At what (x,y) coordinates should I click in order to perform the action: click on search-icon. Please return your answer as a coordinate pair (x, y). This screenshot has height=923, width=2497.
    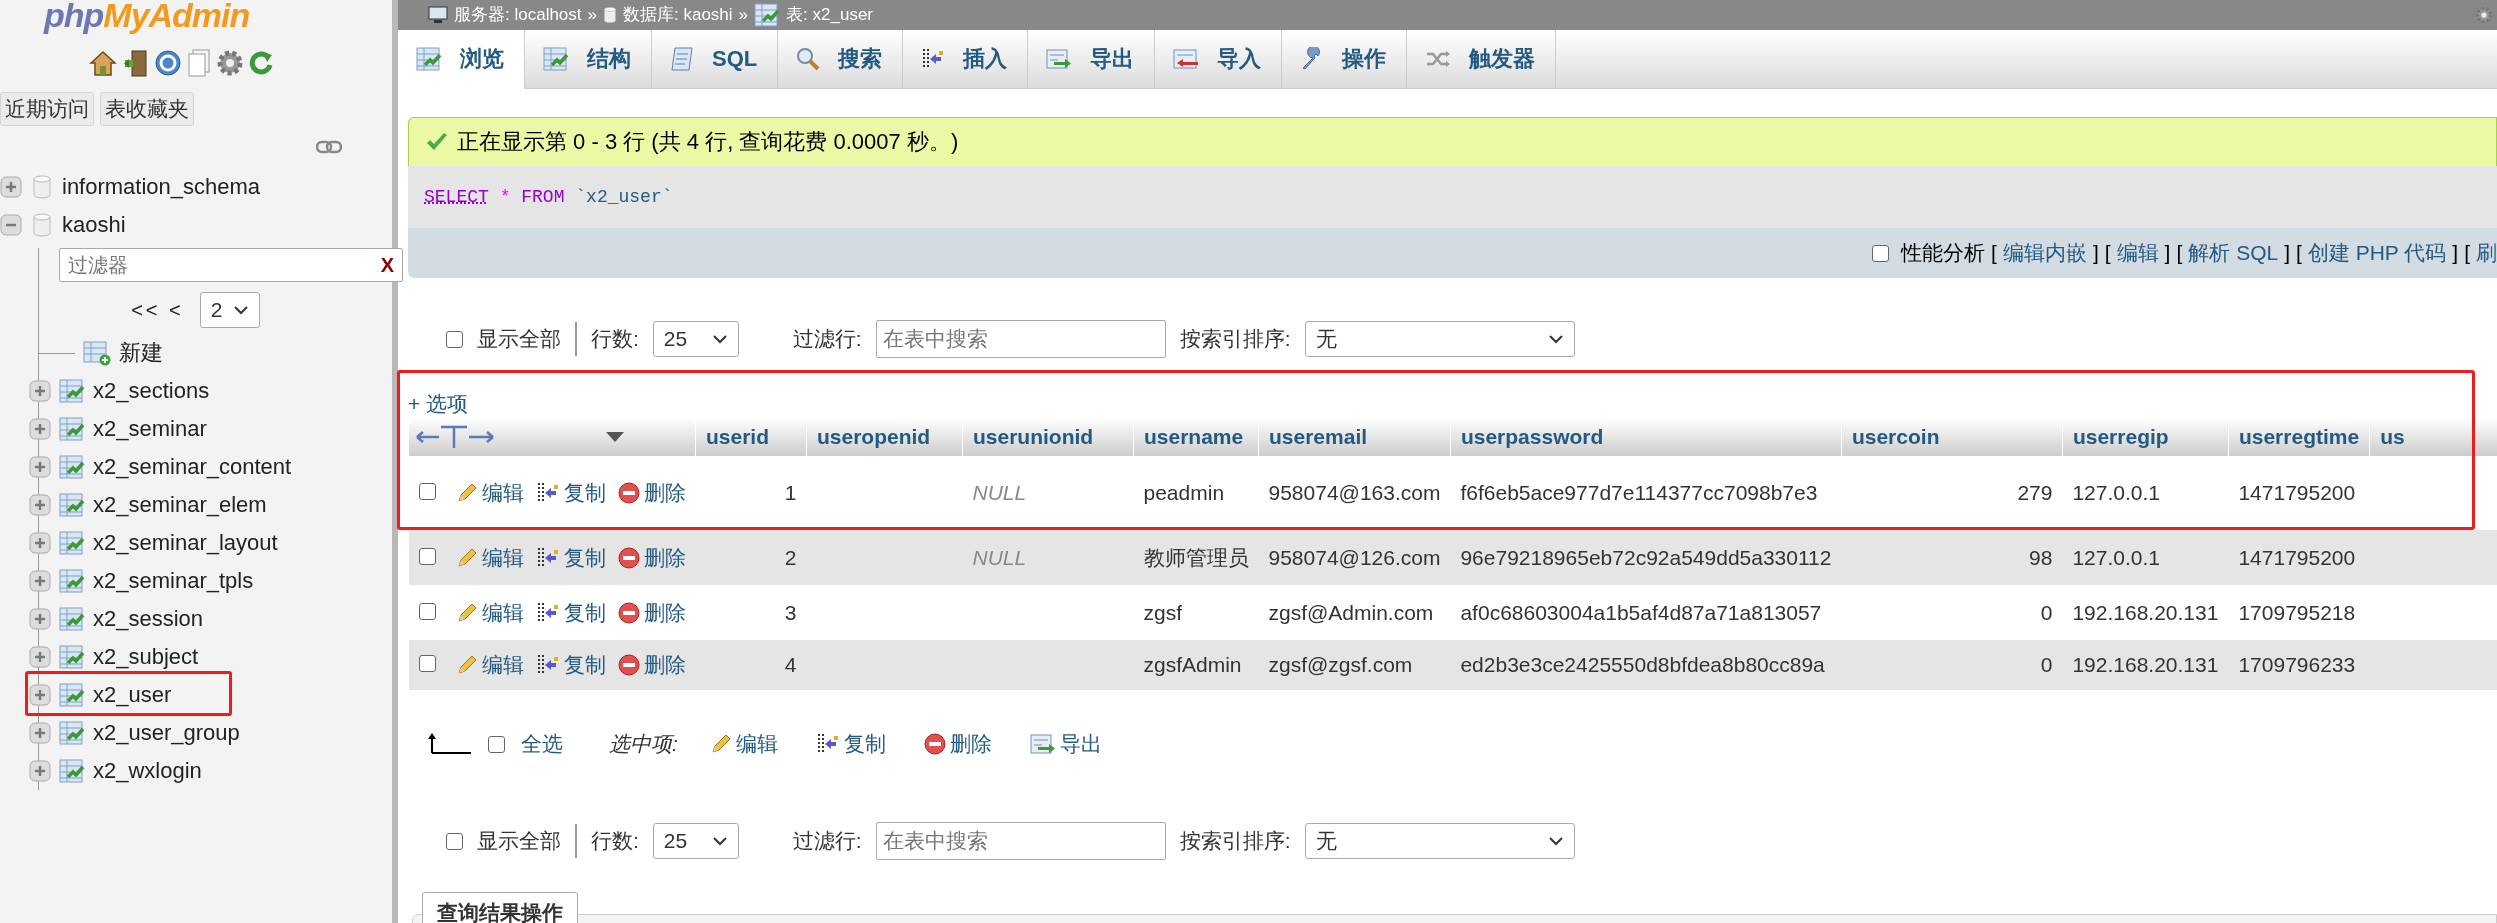
    Looking at the image, I should click on (808, 59).